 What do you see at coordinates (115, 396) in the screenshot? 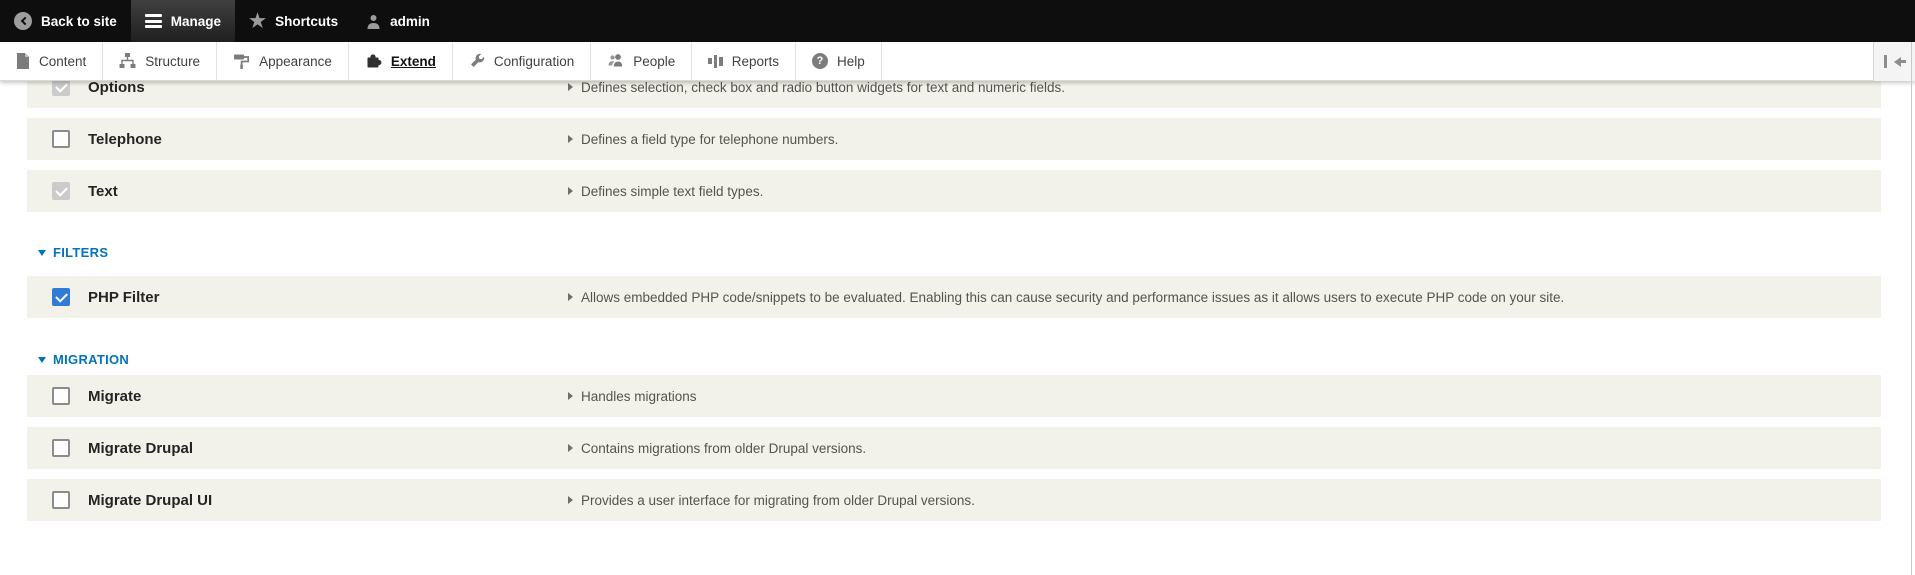
I see `module-name: Migrate` at bounding box center [115, 396].